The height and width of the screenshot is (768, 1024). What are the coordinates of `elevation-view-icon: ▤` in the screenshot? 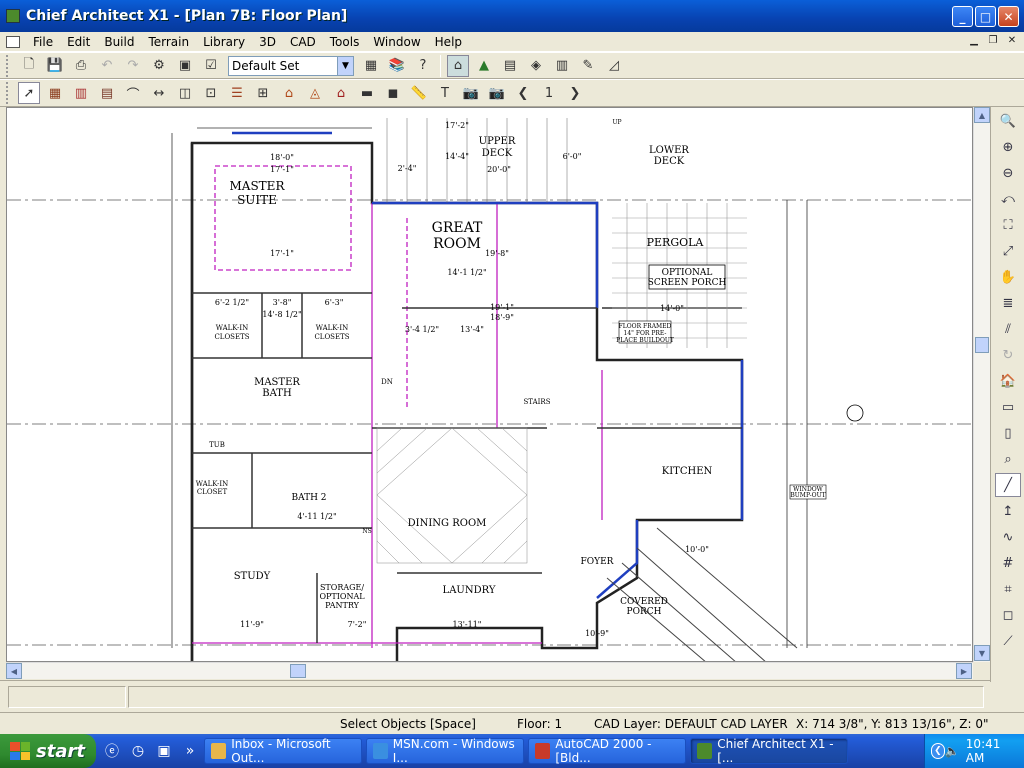 It's located at (510, 66).